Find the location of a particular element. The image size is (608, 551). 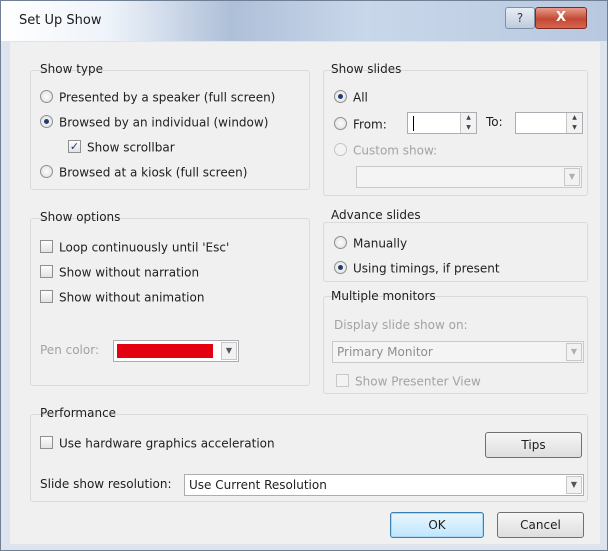

from-slide-input: ▲ ▼ is located at coordinates (442, 123).